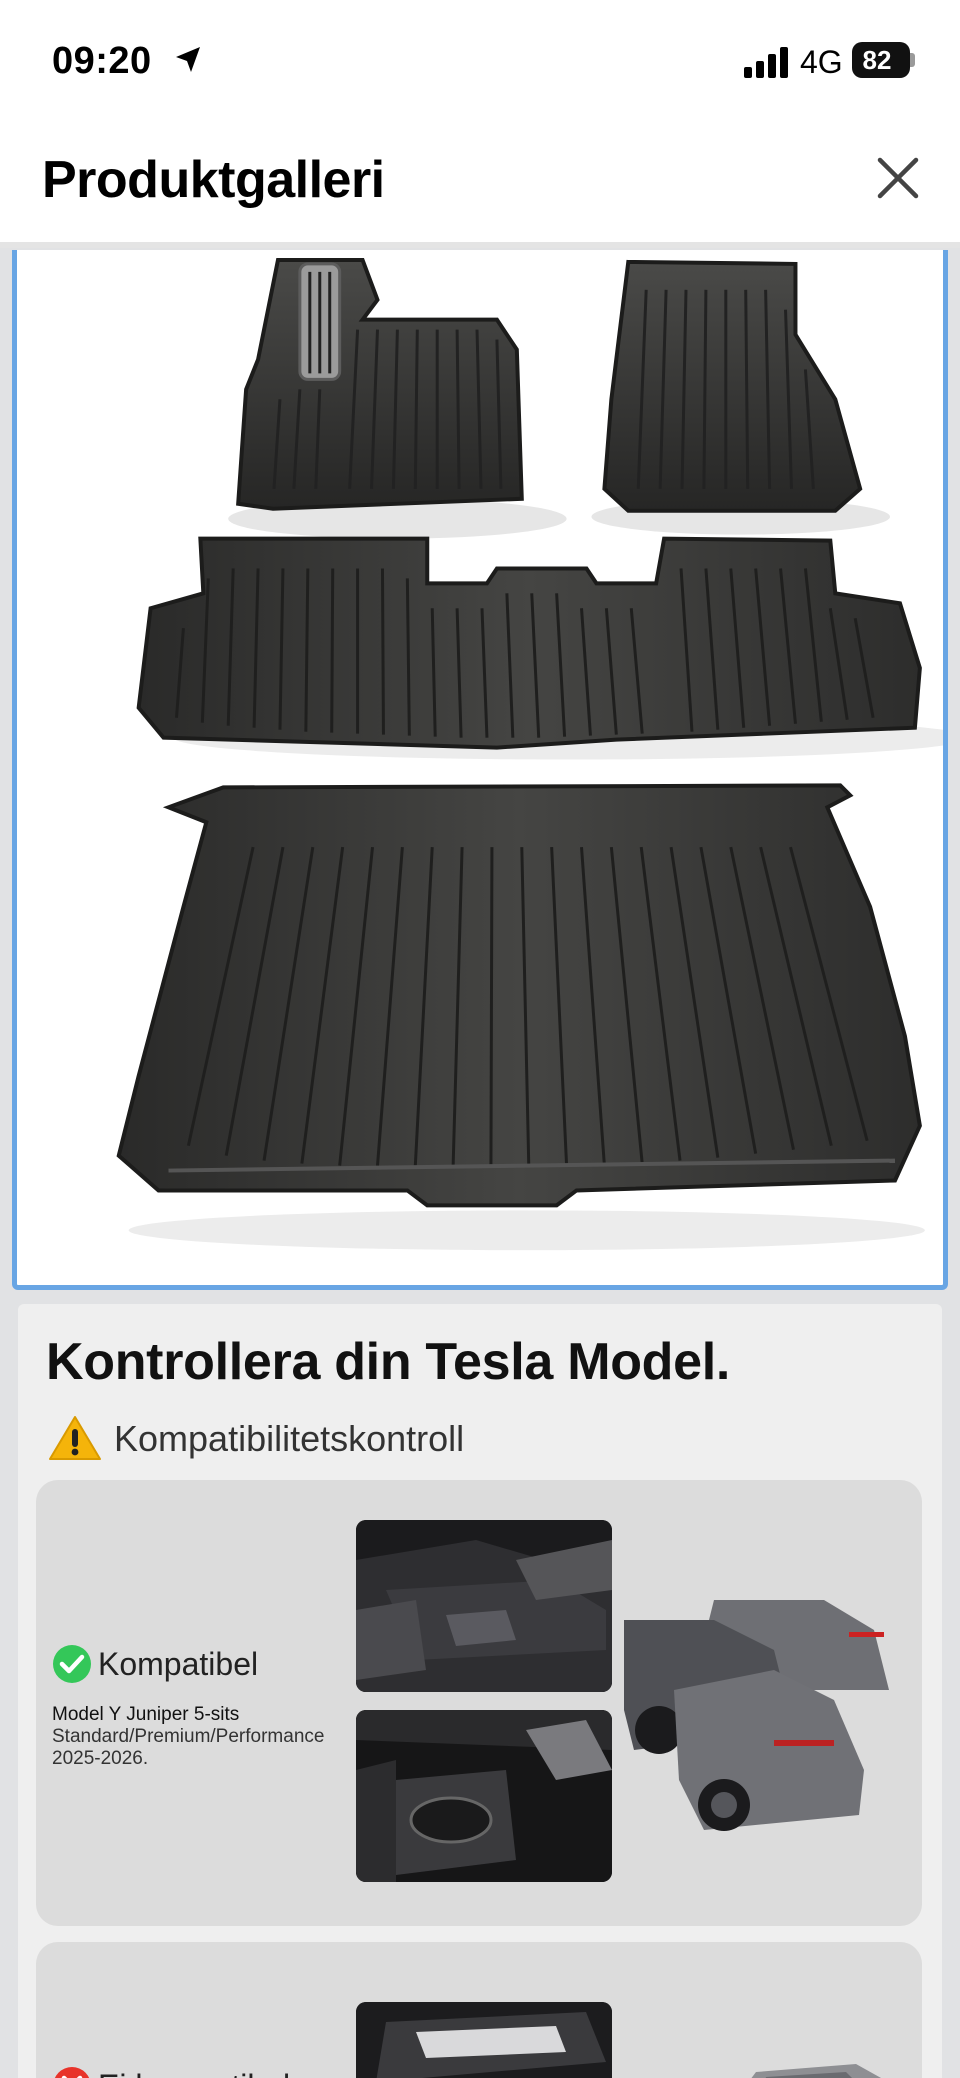  I want to click on incompatible-car-image, so click(816, 2065).